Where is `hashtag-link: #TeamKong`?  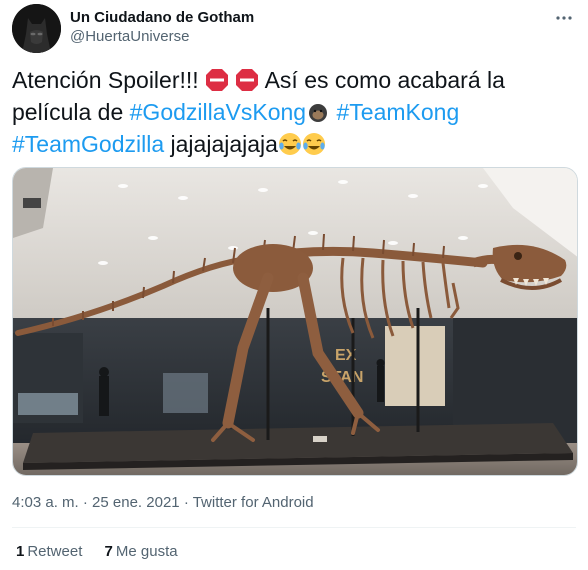
hashtag-link: #TeamKong is located at coordinates (397, 112).